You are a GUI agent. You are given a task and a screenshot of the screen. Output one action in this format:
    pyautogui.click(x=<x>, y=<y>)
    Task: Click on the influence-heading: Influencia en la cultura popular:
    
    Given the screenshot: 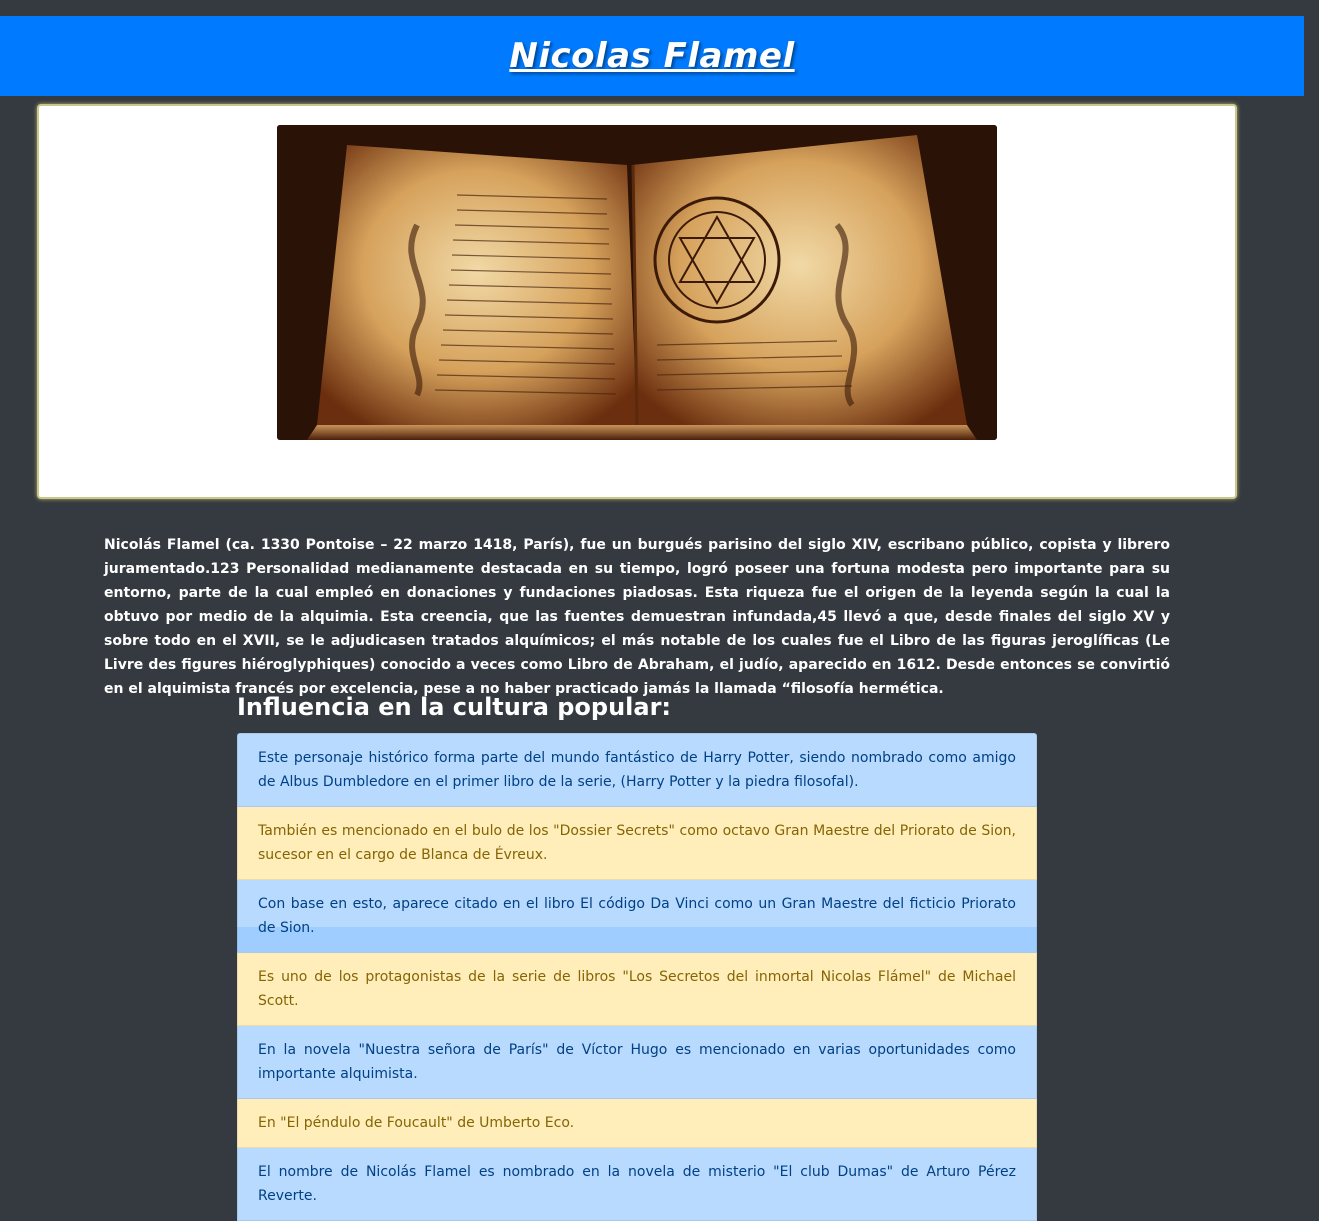 What is the action you would take?
    pyautogui.click(x=454, y=707)
    